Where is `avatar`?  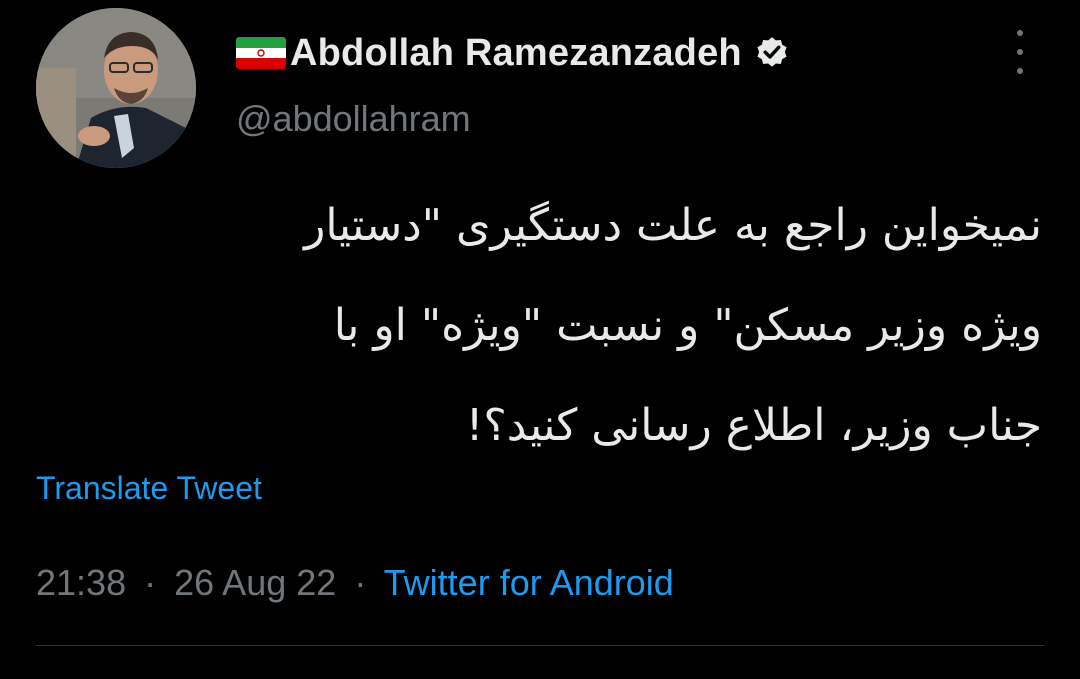 avatar is located at coordinates (116, 88).